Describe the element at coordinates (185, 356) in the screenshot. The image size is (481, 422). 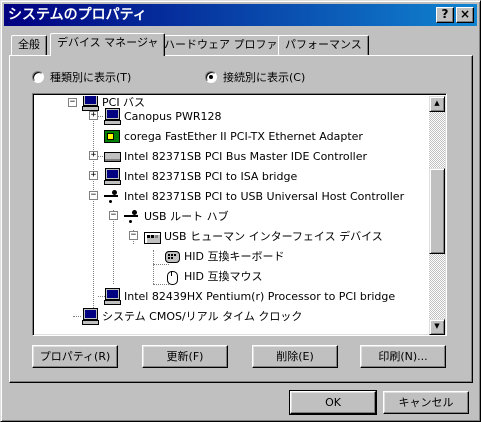
I see `refresh-button: 更新(F)` at that location.